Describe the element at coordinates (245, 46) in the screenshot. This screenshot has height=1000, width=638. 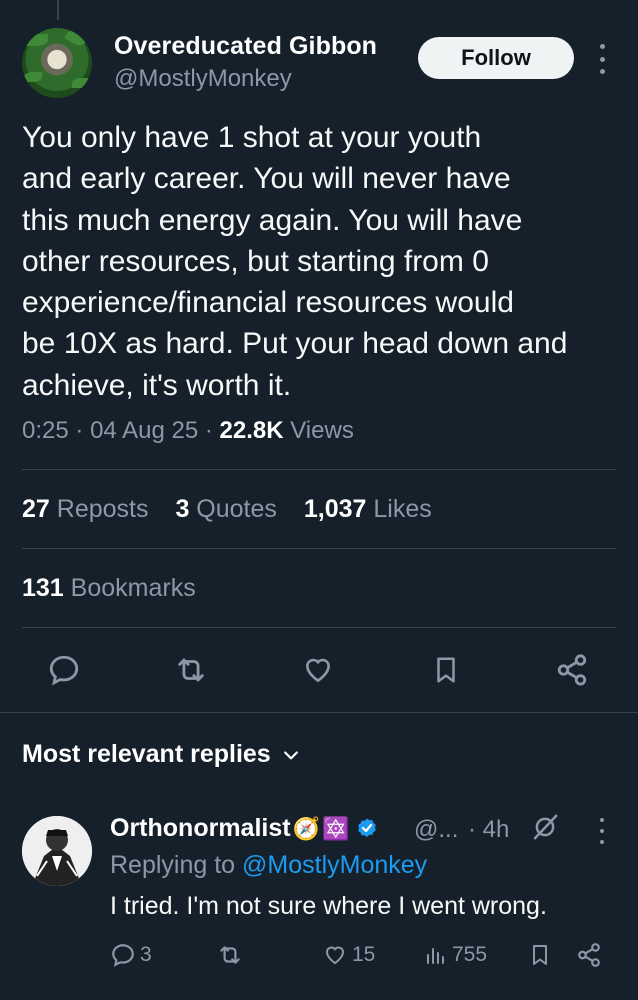
I see `author-name: Overeducated Gibbon` at that location.